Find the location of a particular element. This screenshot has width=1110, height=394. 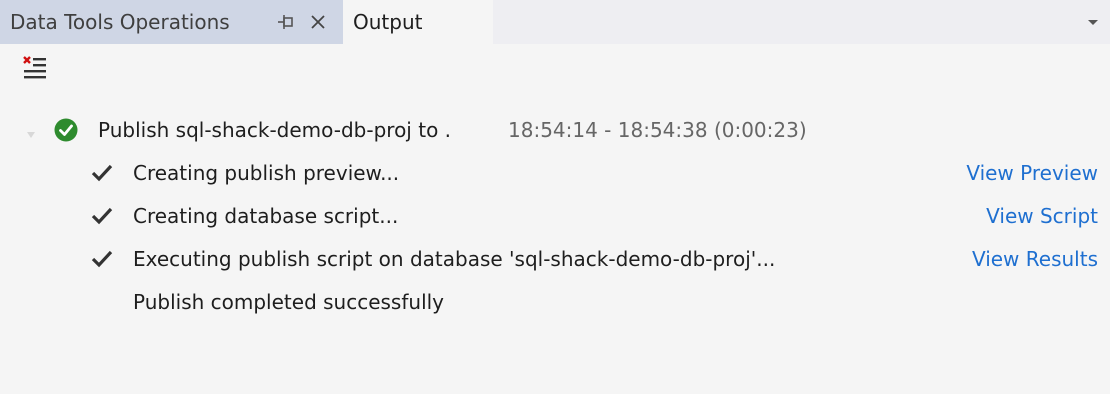

tab-output: Output is located at coordinates (418, 22).